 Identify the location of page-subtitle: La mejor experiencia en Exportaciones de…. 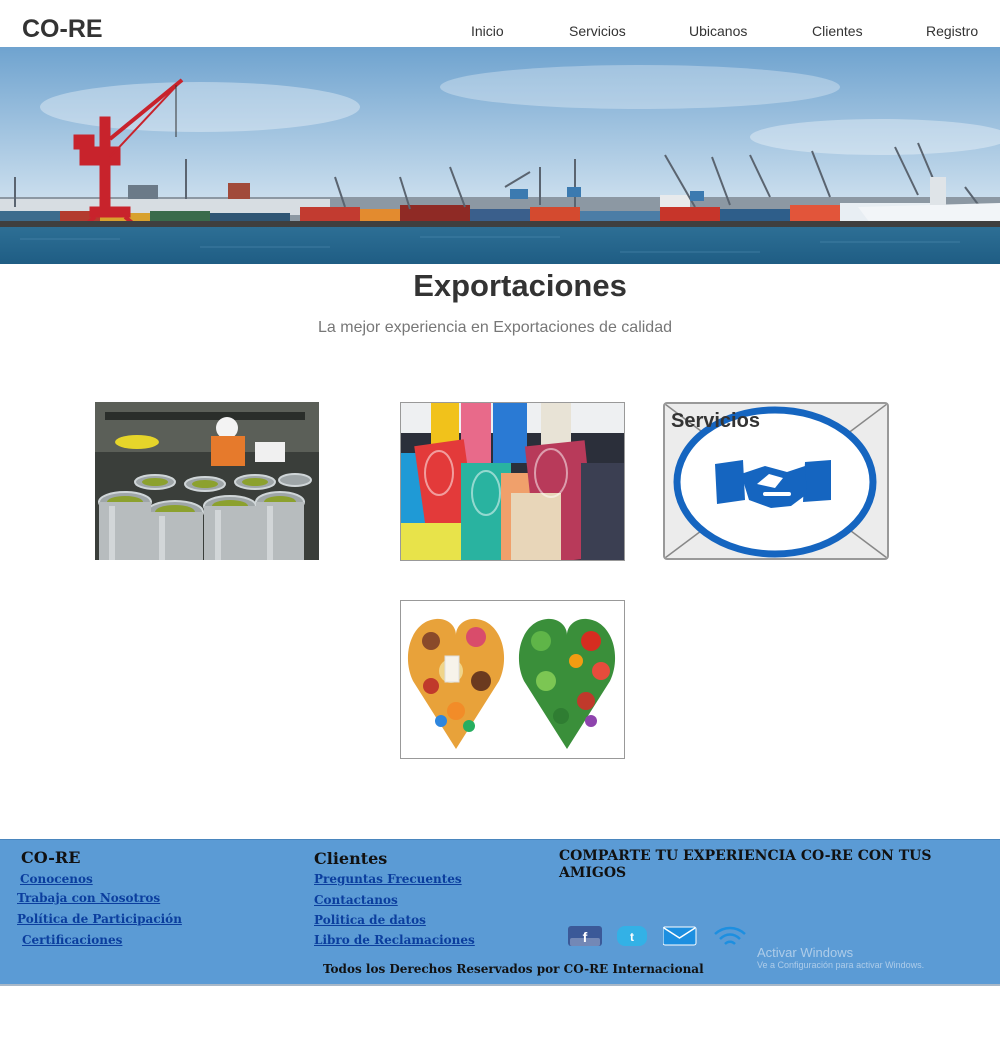
(495, 327).